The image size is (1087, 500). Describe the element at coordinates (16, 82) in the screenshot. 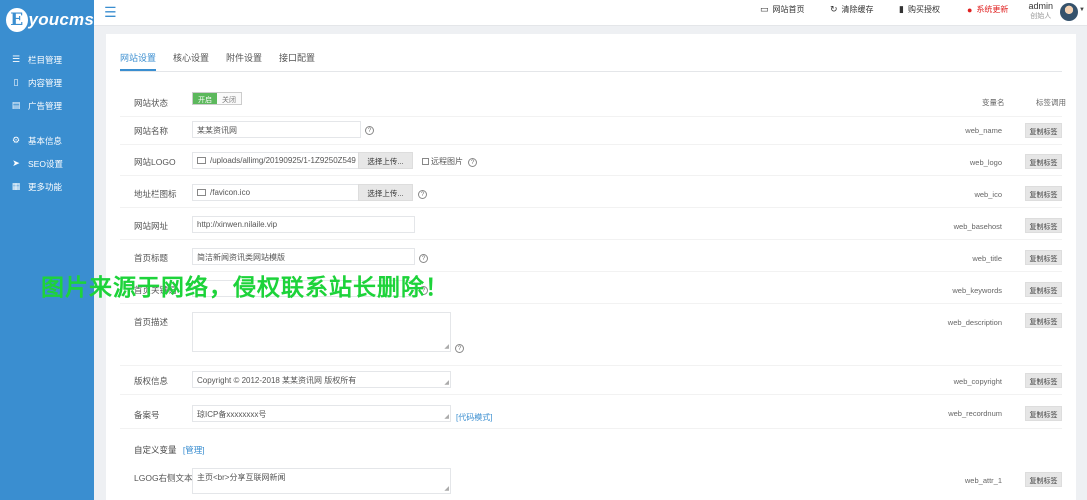

I see `file-icon: ▯` at that location.